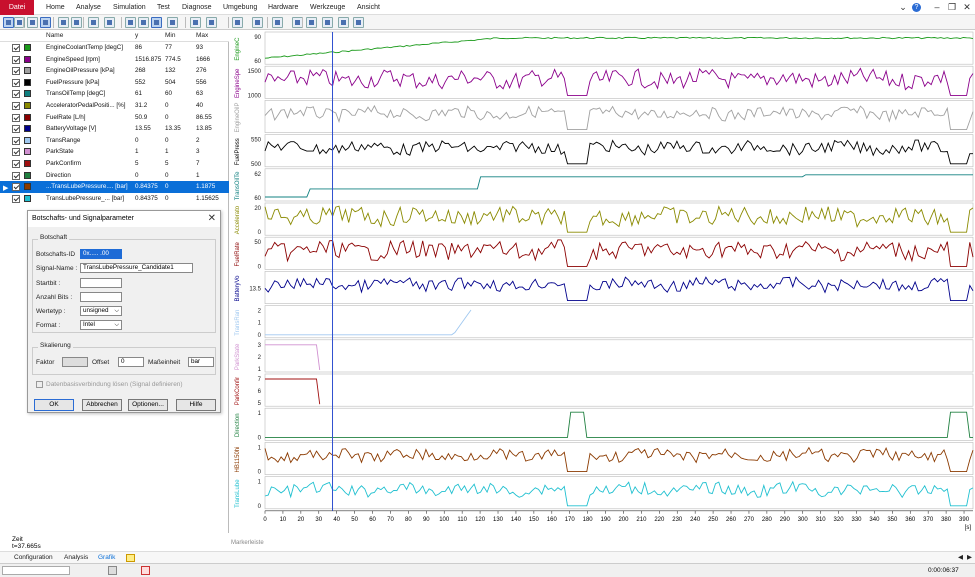 This screenshot has height=577, width=975. I want to click on signal-row: EngineSpeed [rpm] 1516.875 774.5 1666, so click(114, 60).